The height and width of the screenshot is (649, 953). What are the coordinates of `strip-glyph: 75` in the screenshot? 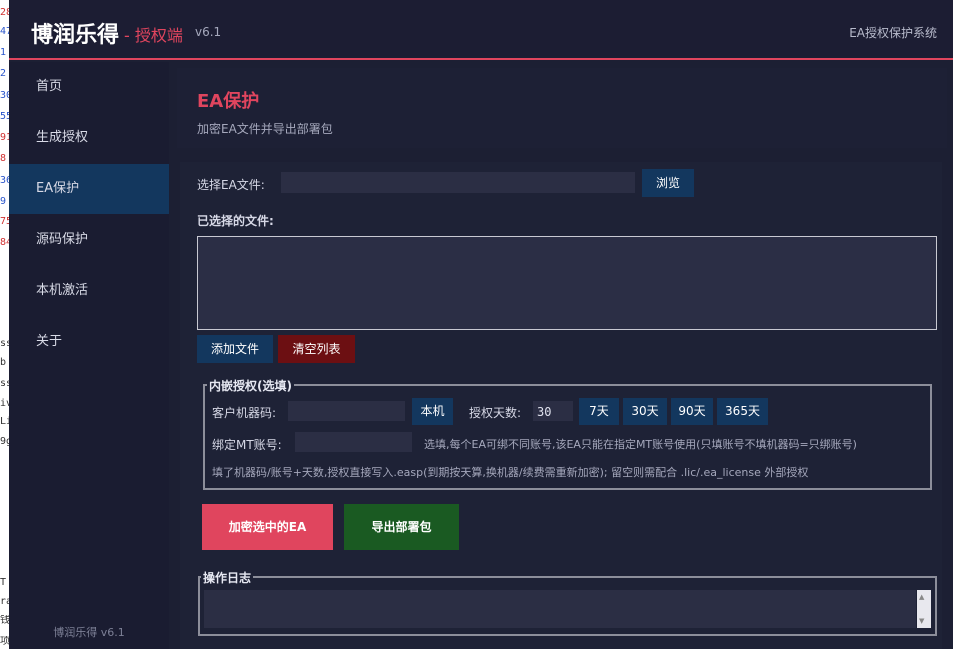 It's located at (4, 221).